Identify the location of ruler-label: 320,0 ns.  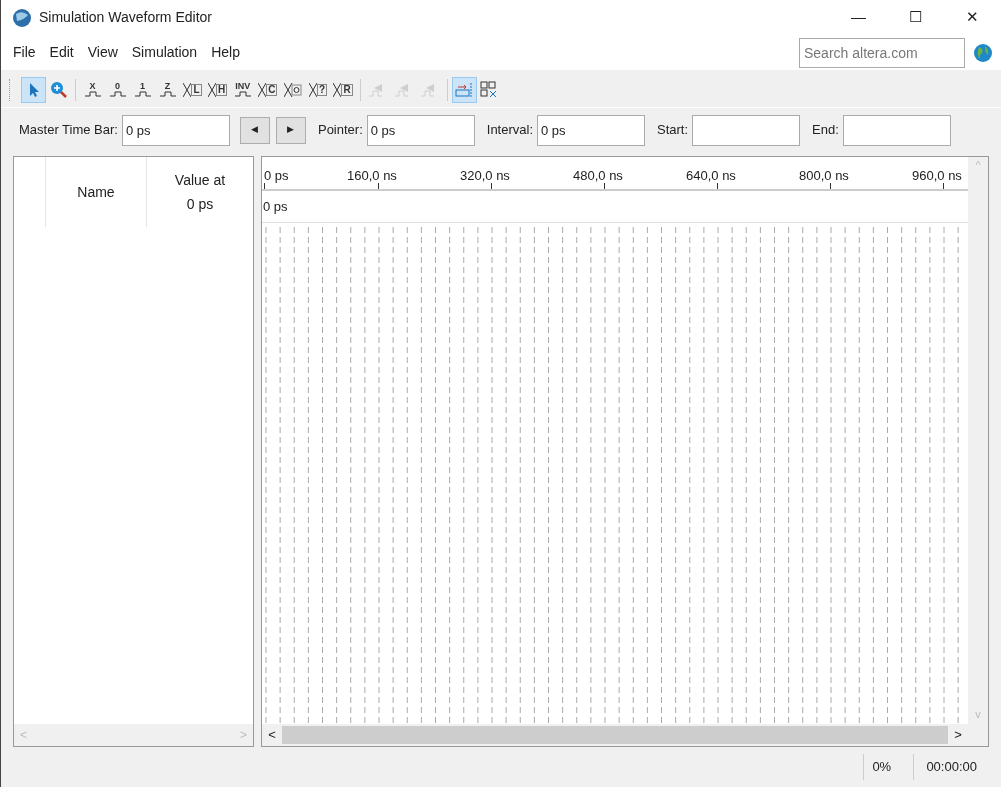
(485, 176).